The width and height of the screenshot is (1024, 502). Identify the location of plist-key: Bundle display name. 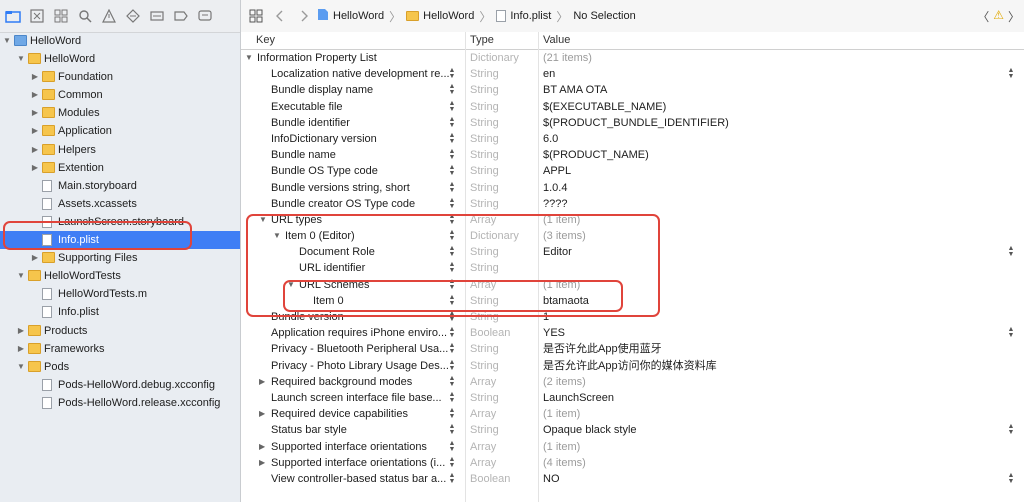
(322, 90).